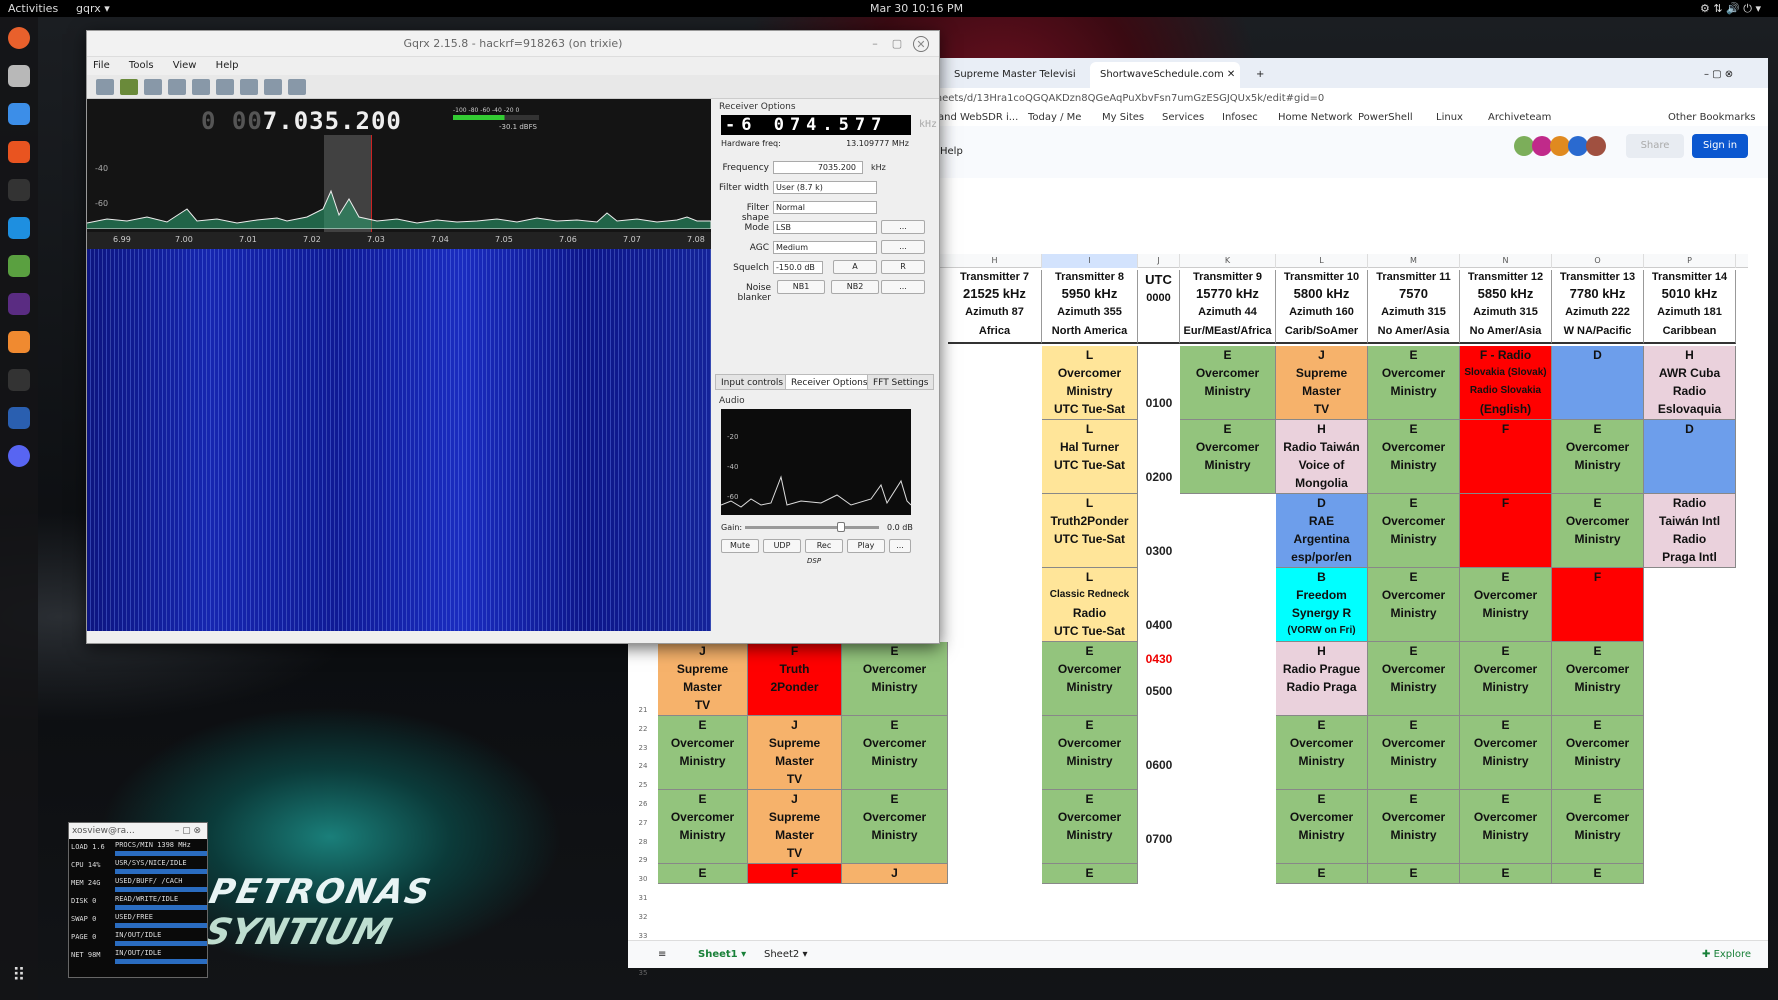  What do you see at coordinates (399, 440) in the screenshot?
I see `waterfall` at bounding box center [399, 440].